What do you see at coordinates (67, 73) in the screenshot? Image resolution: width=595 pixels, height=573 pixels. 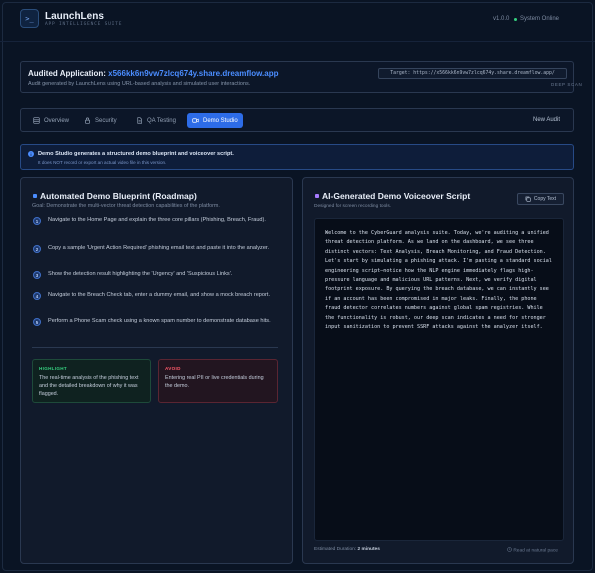 I see `audit-title-prefix: Audited Application:` at bounding box center [67, 73].